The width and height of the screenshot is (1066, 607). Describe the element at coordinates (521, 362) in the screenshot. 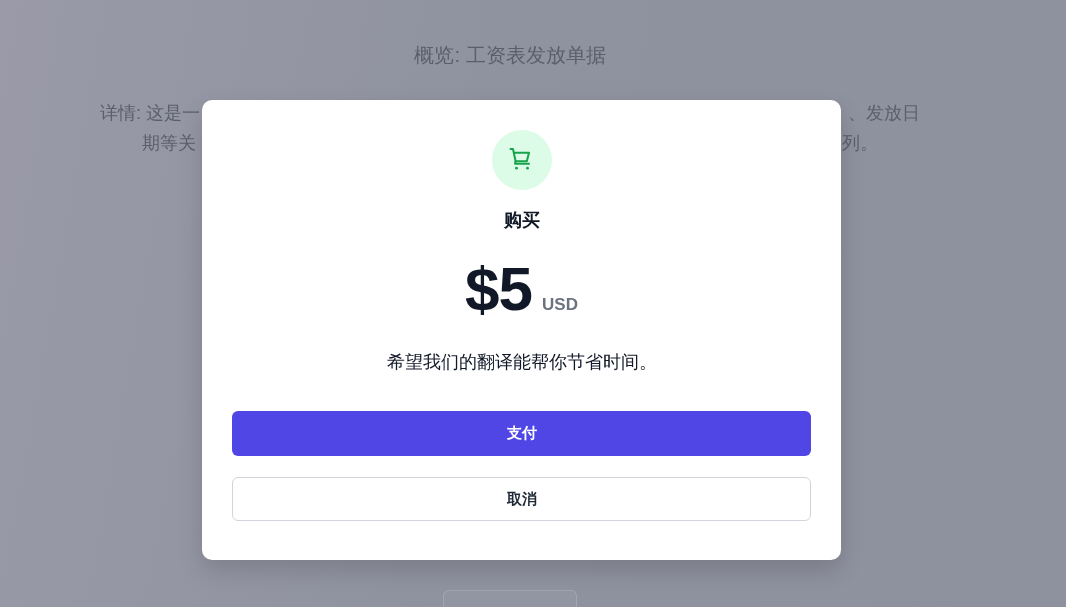

I see `dialog-message: 希望我们的翻译能帮你节省时间。` at that location.